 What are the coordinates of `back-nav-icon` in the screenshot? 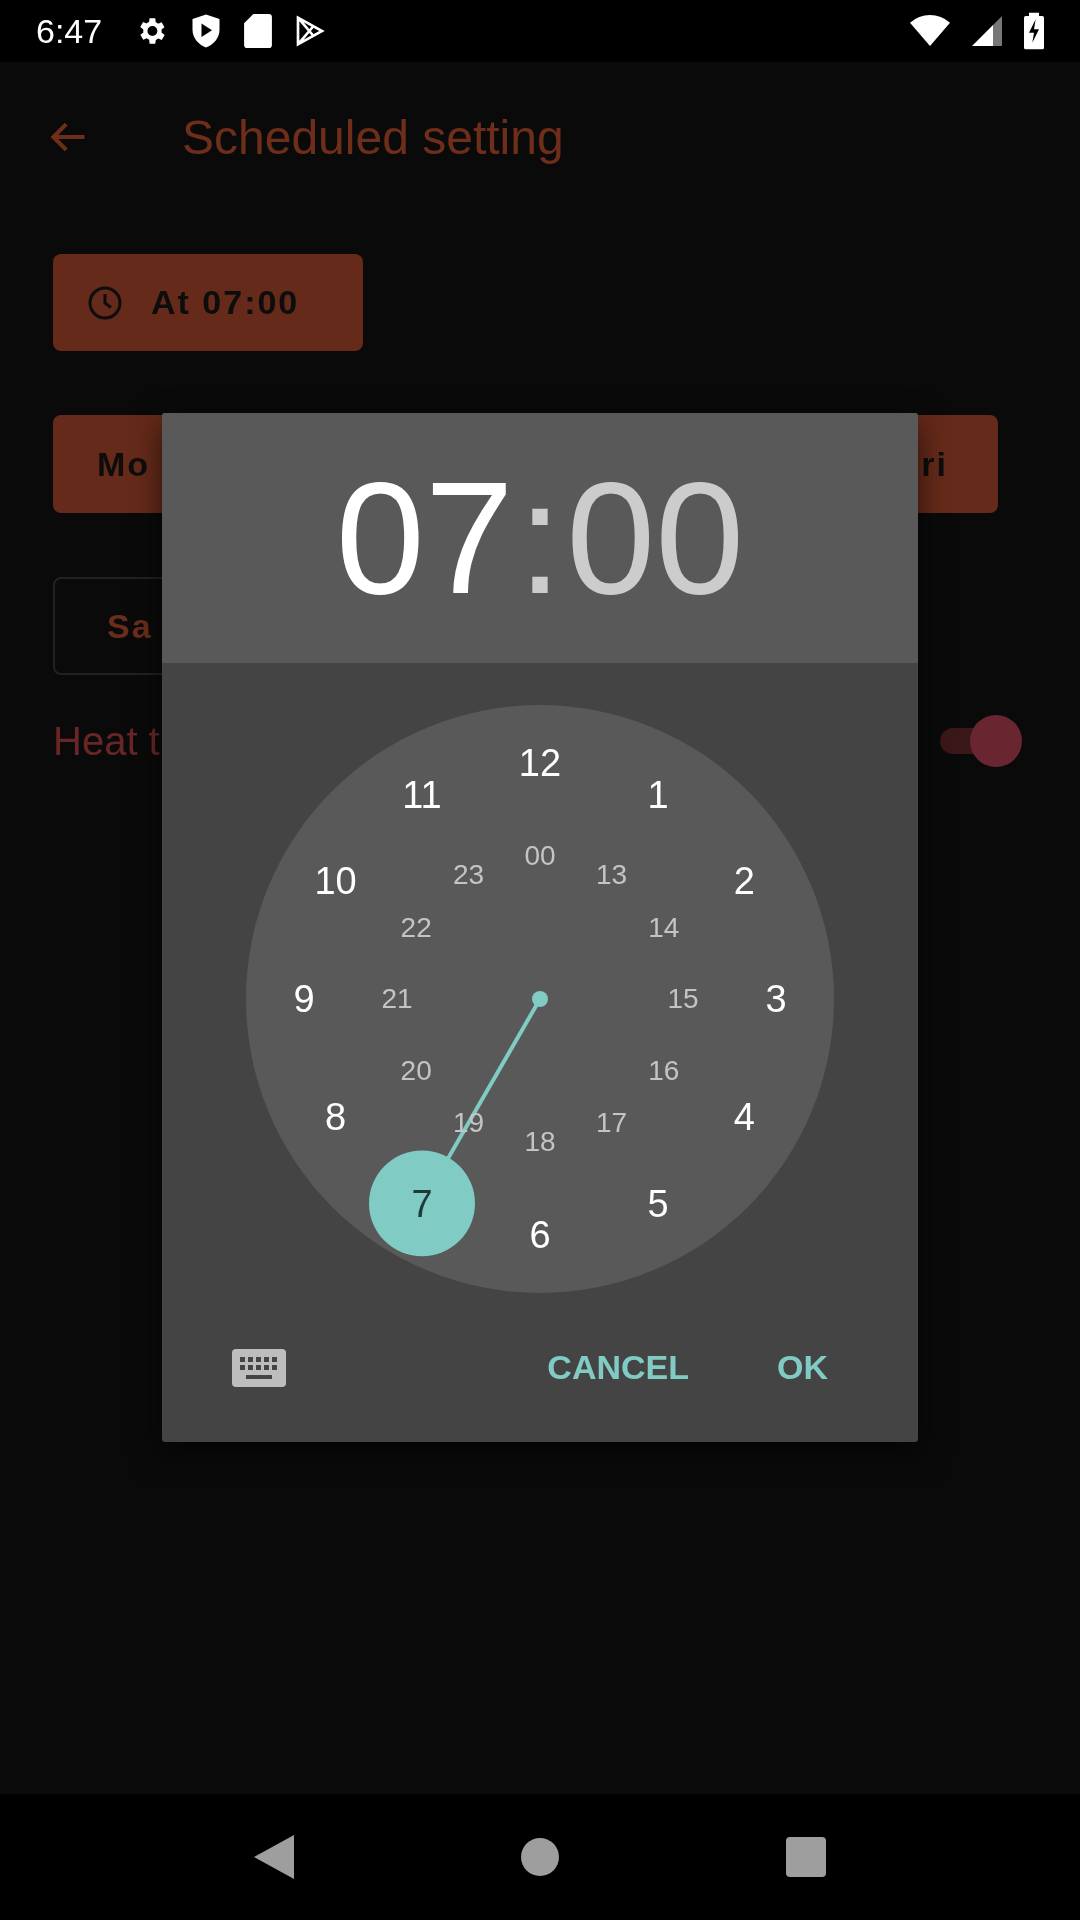 It's located at (273, 1857).